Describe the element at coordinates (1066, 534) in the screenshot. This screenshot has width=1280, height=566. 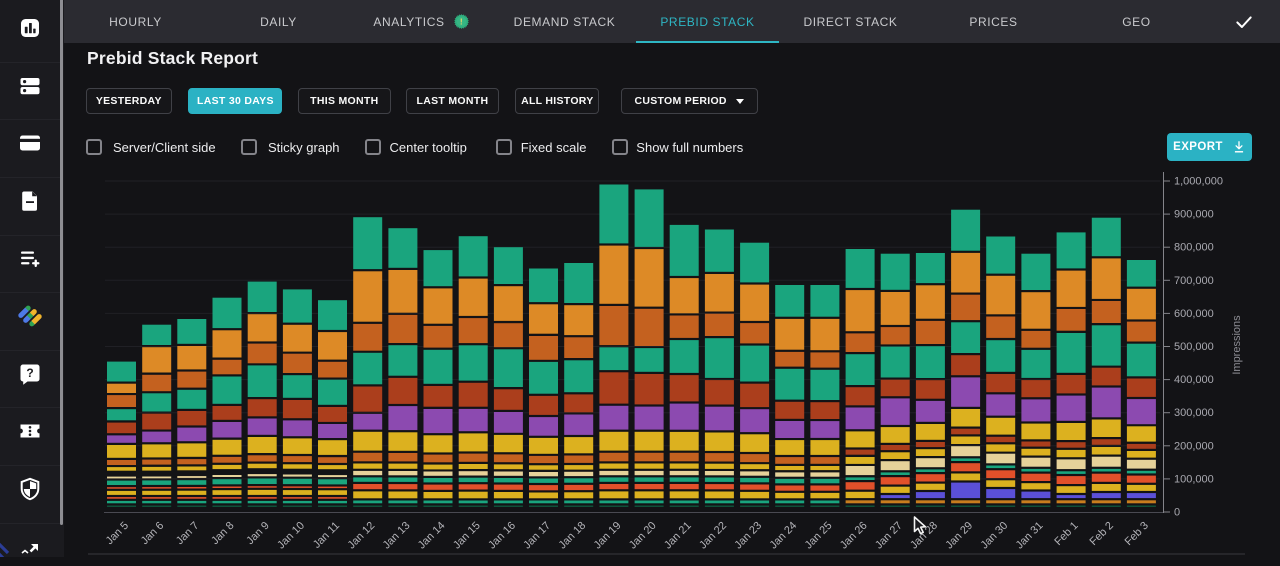
I see `svg-text: Feb 1` at that location.